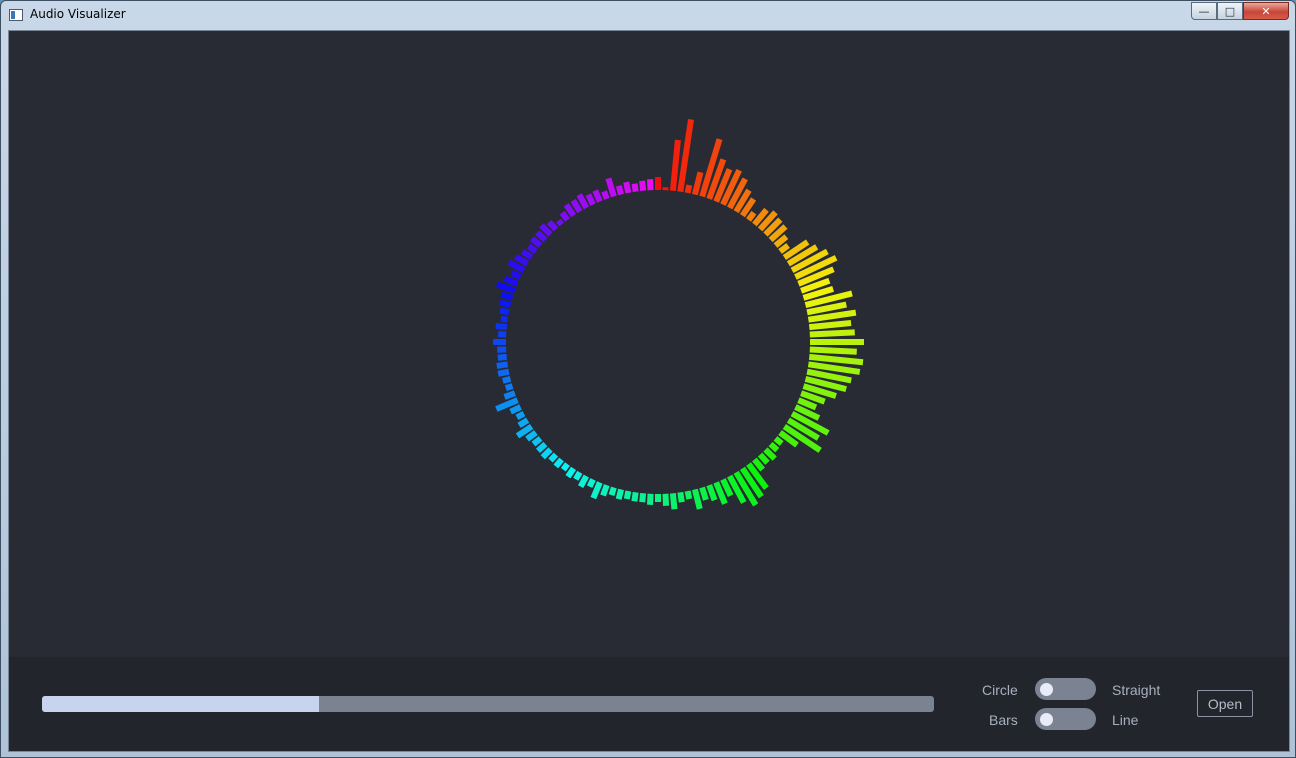 This screenshot has height=758, width=1296. I want to click on maximize-button: □, so click(1230, 11).